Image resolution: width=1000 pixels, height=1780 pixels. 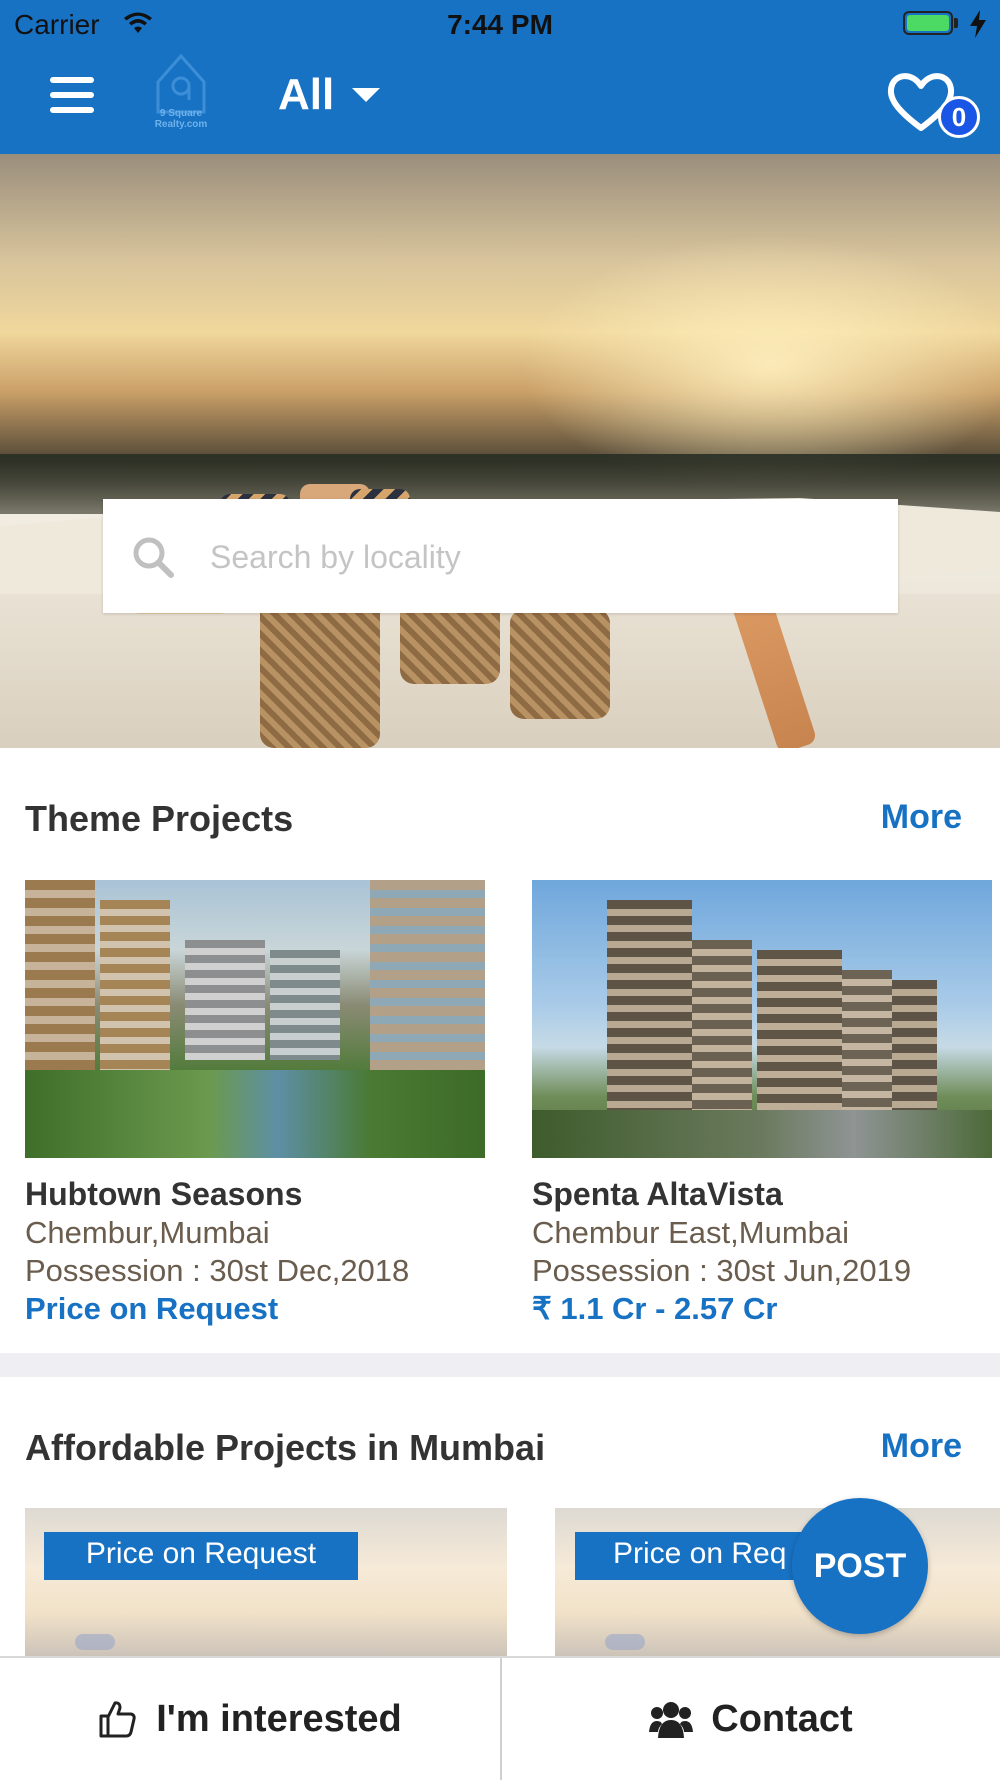 I want to click on price-tag: Price on Request, so click(x=201, y=1556).